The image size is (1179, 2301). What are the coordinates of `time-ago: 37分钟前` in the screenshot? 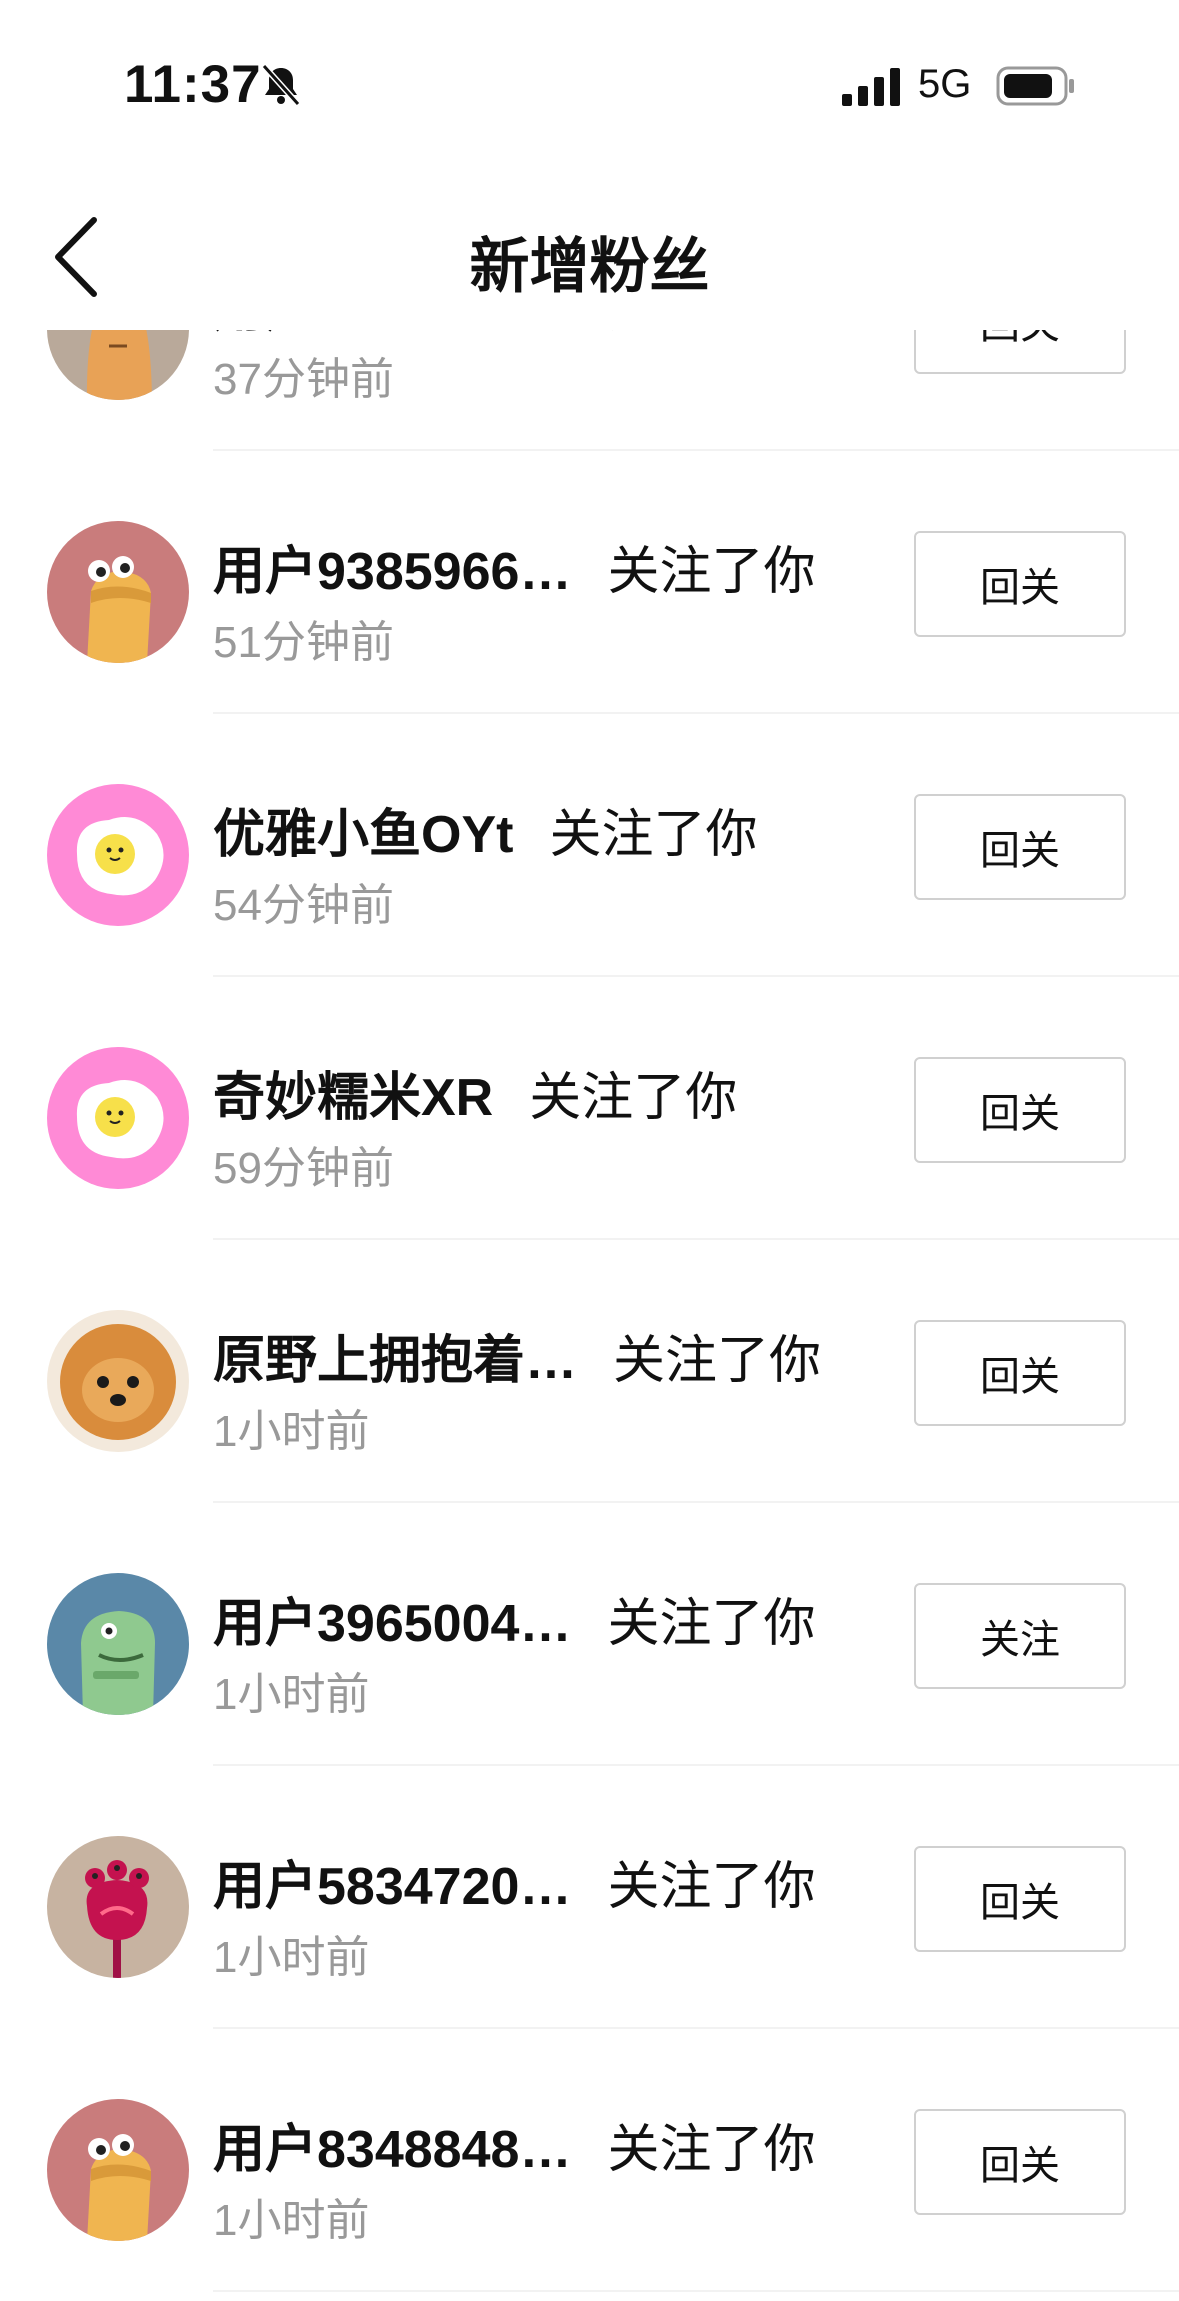 It's located at (303, 379).